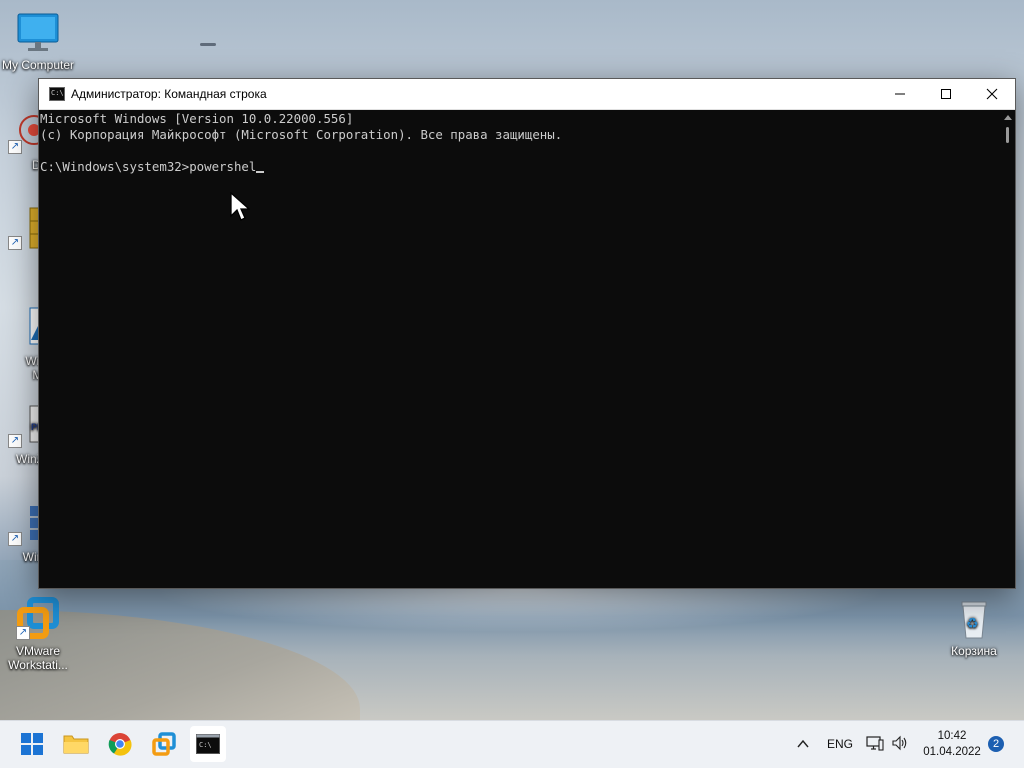 This screenshot has width=1024, height=768. I want to click on taskbar-vmware, so click(164, 744).